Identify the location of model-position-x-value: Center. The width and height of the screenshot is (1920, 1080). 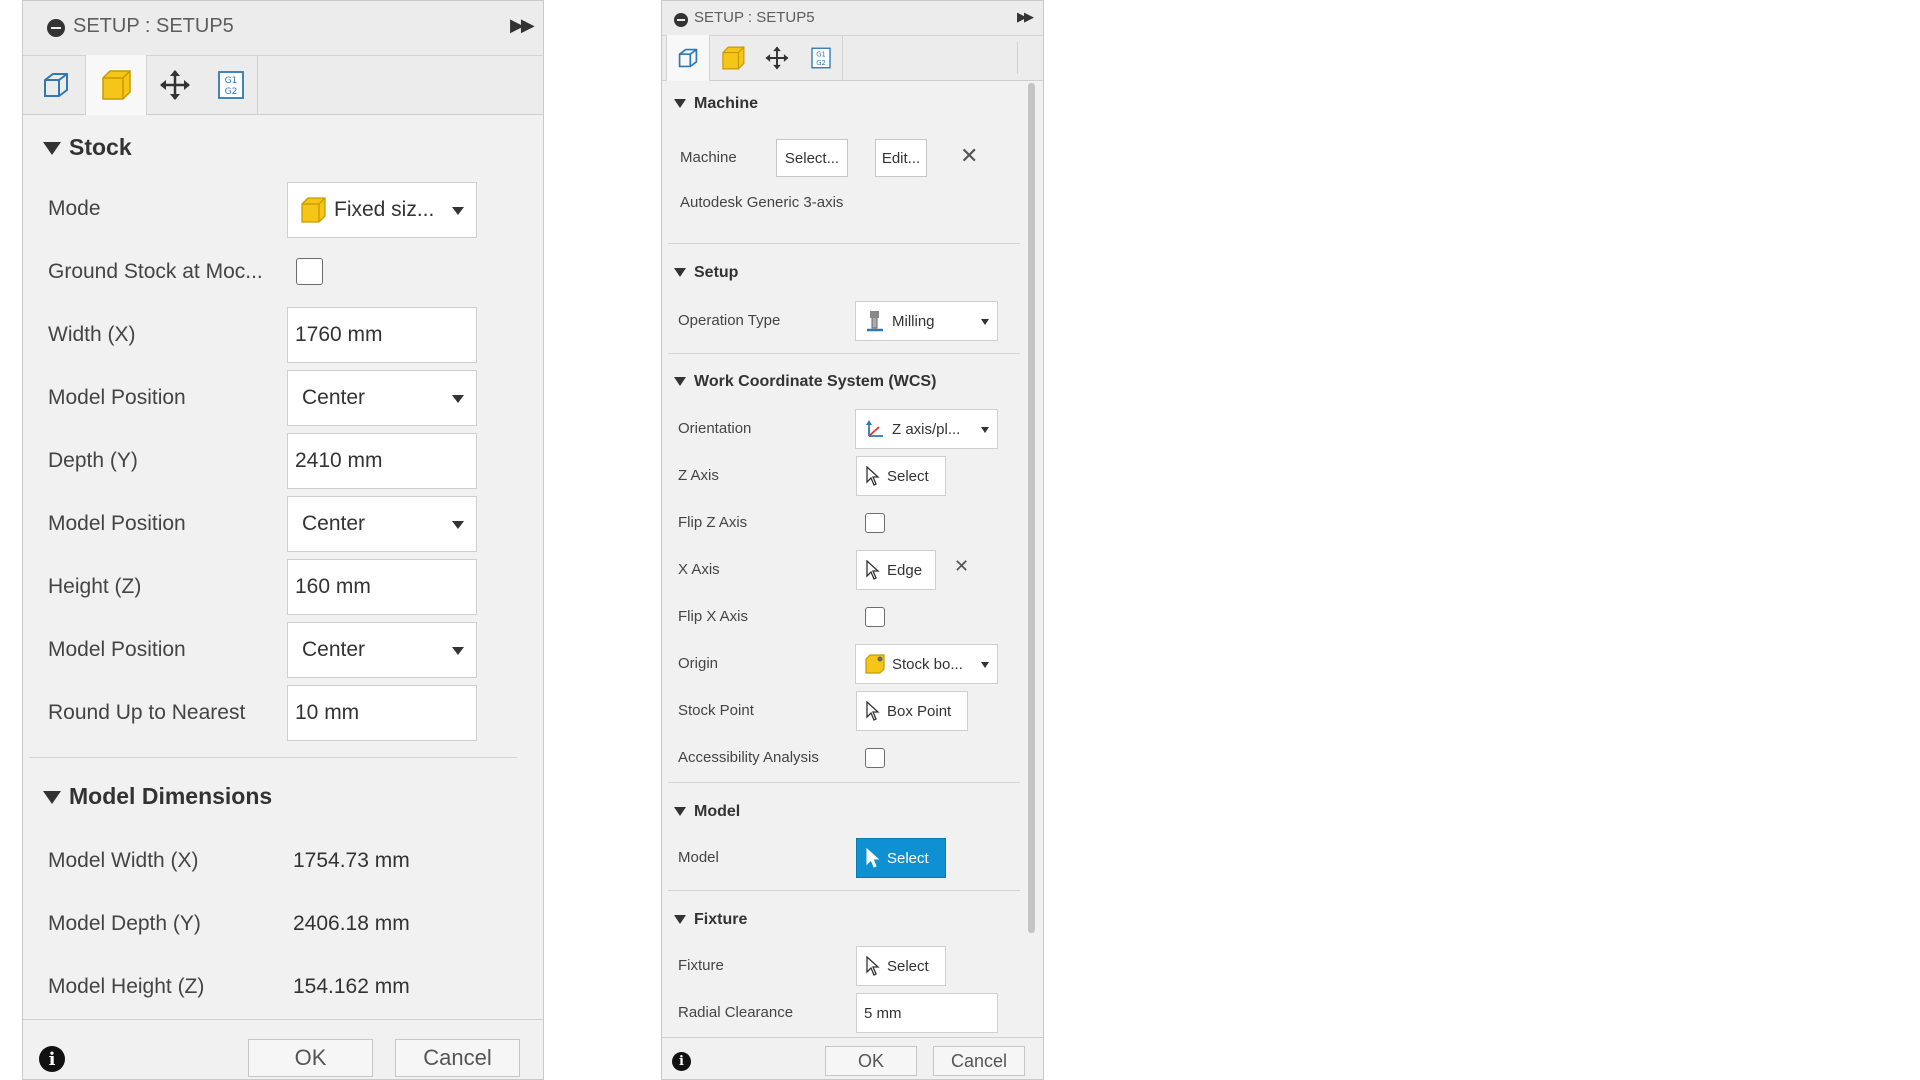
(334, 397).